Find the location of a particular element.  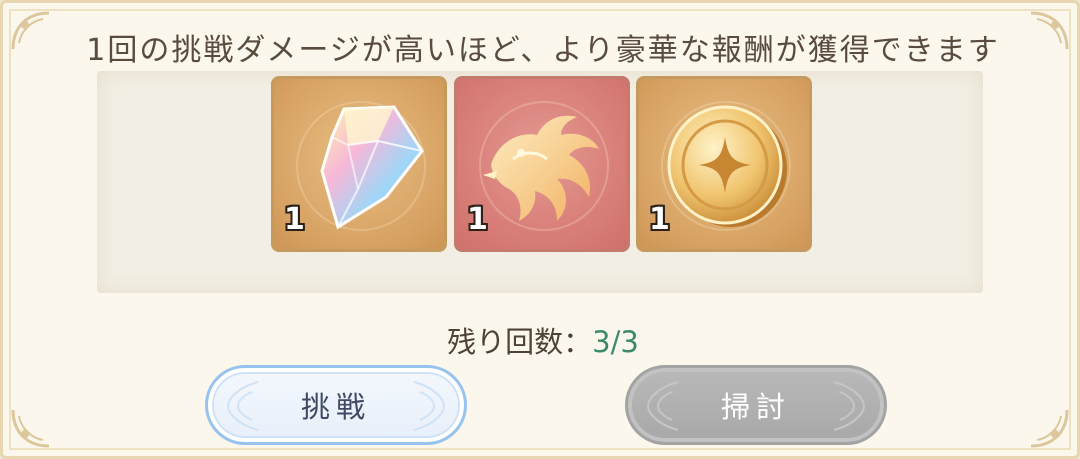

remaining-attempts-label: 残り回数： is located at coordinates (520, 342).